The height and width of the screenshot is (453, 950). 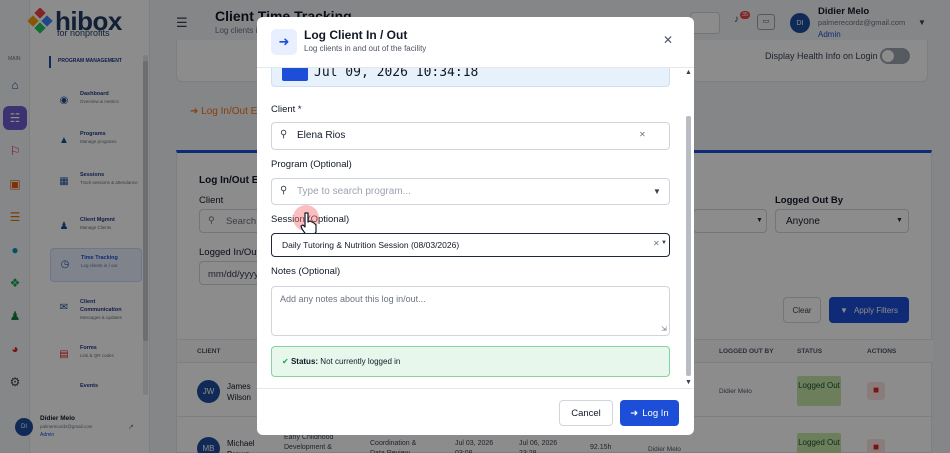 I want to click on close-icon: ✕, so click(x=668, y=40).